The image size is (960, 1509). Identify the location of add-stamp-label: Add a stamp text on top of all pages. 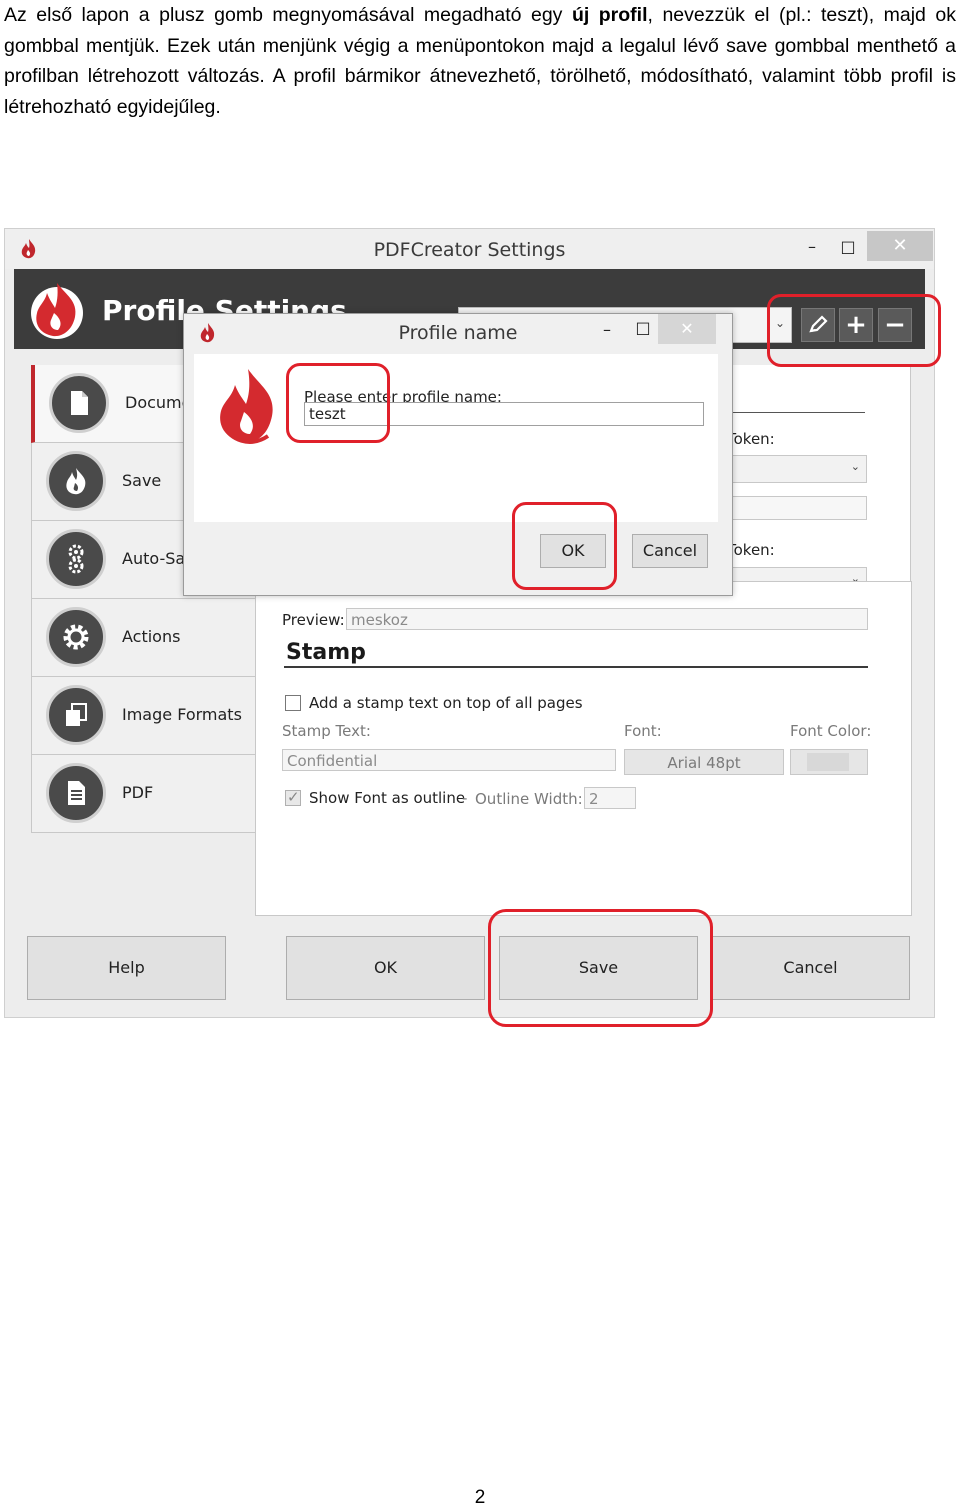
(446, 703).